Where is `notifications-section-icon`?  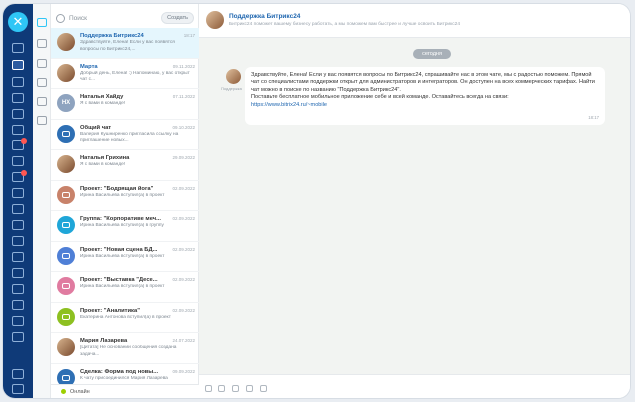
notifications-section-icon is located at coordinates (42, 43).